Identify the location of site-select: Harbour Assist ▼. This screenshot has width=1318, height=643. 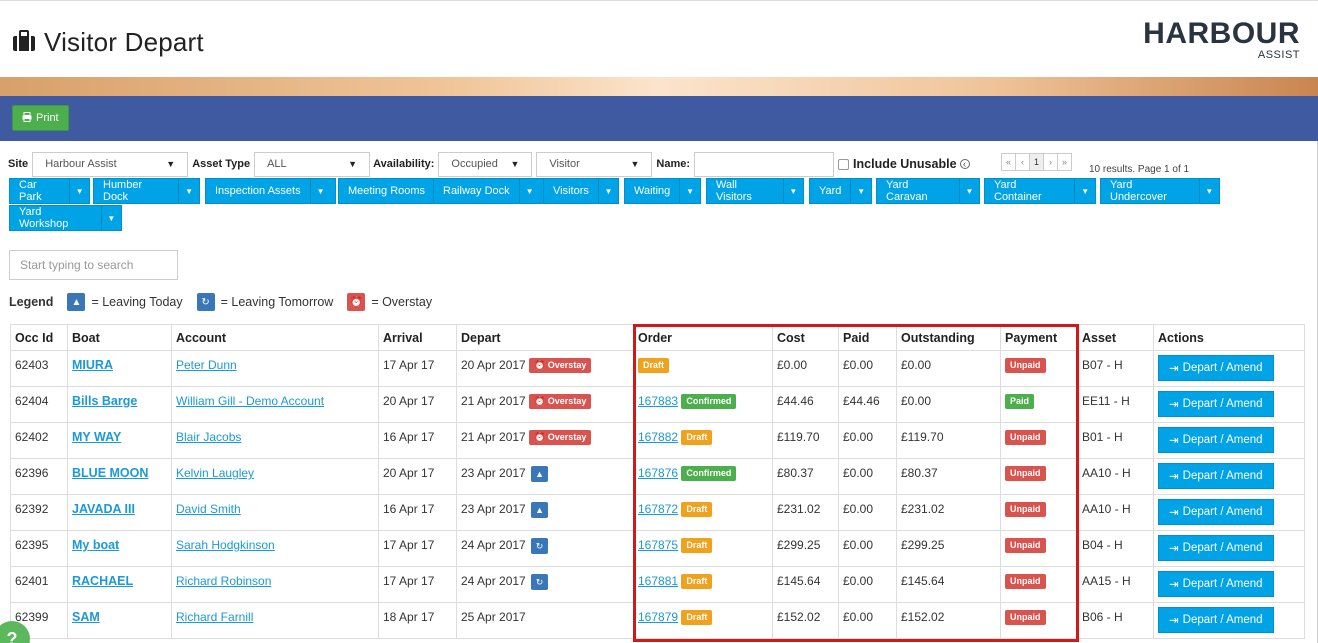
(110, 164).